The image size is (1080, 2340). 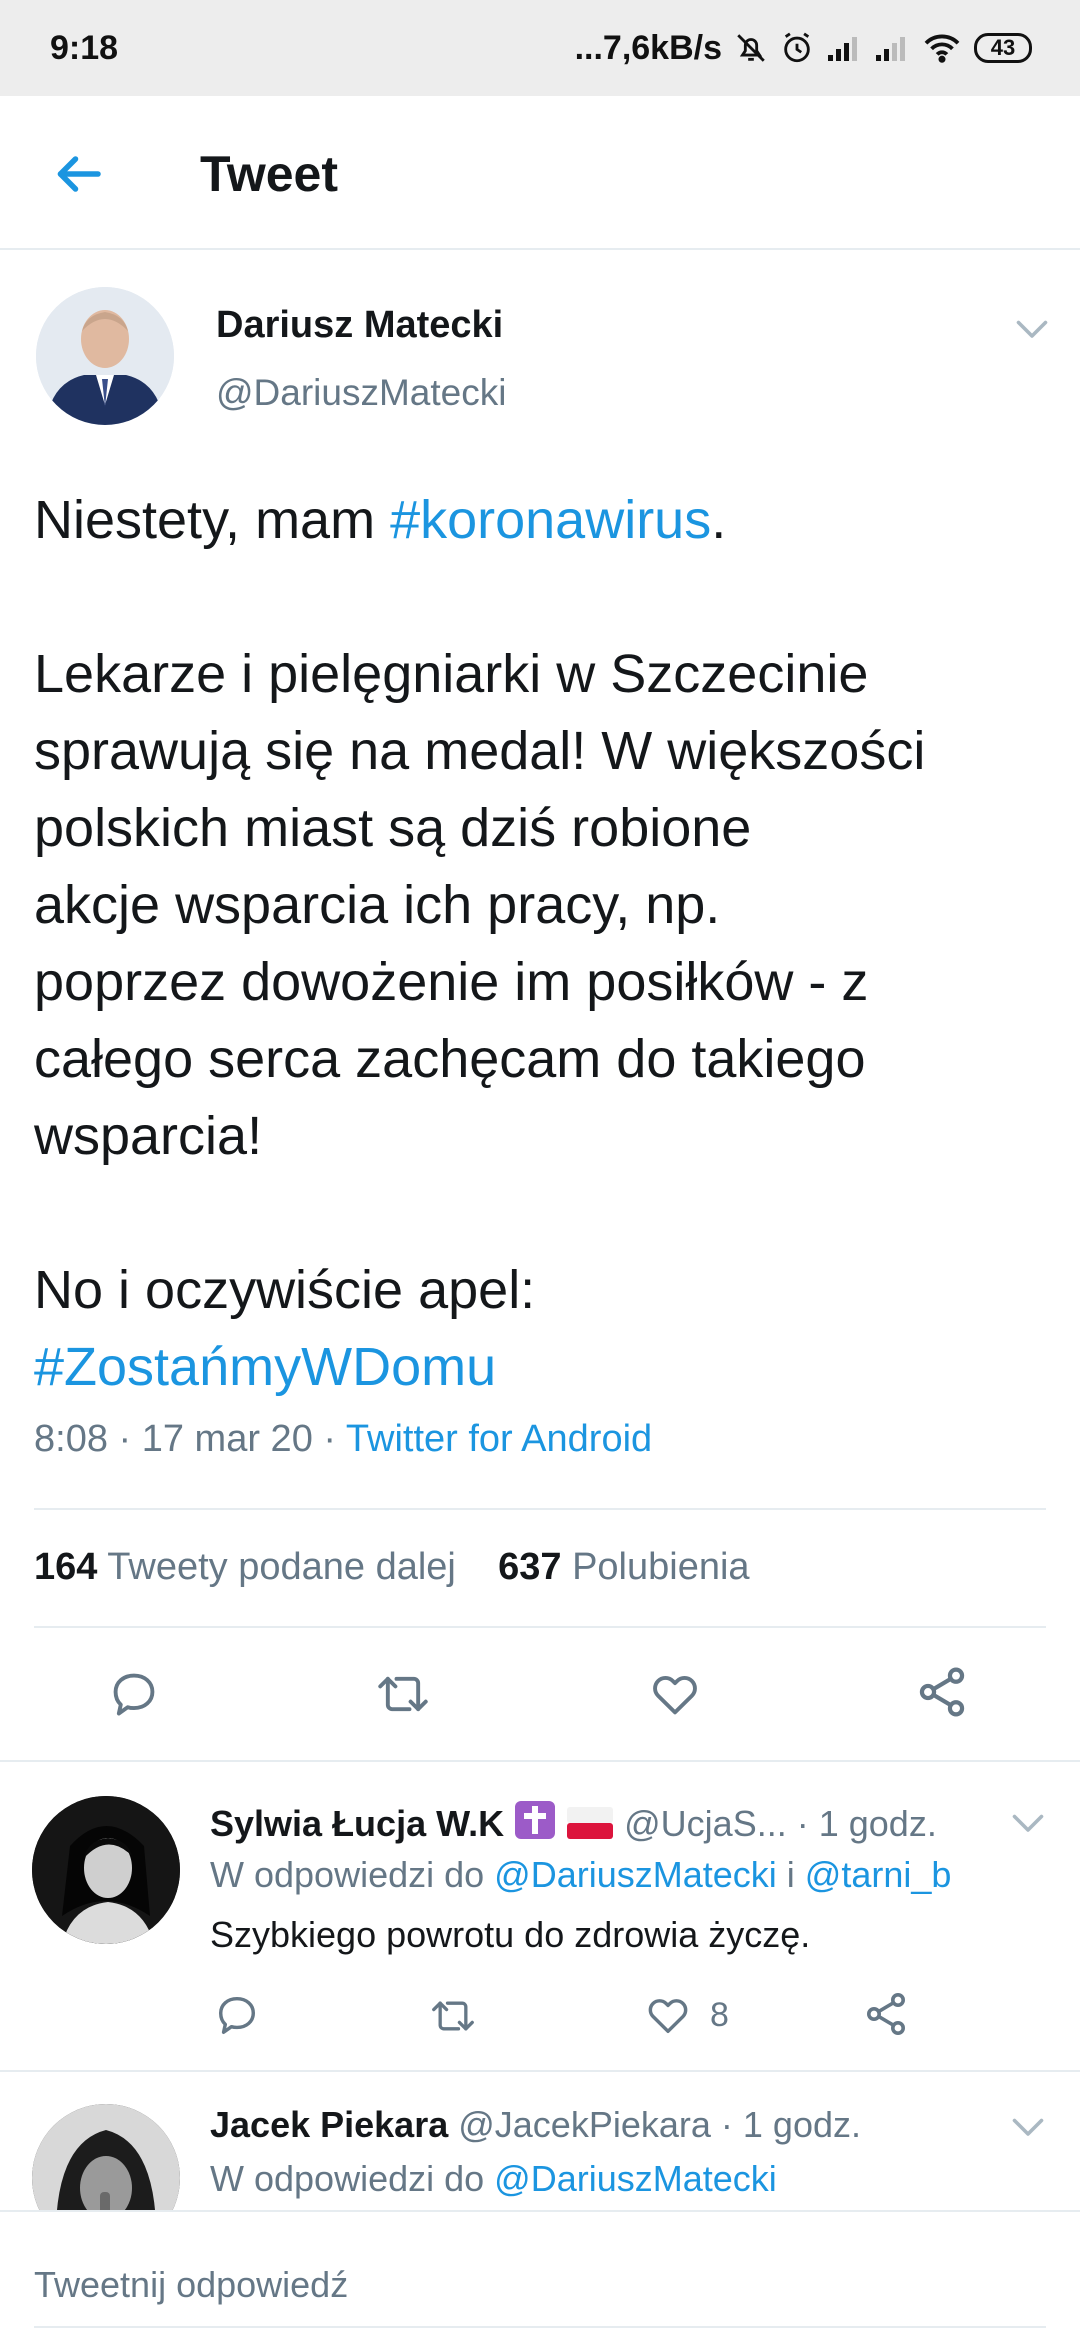 I want to click on tweet-text-part: ., so click(x=719, y=520).